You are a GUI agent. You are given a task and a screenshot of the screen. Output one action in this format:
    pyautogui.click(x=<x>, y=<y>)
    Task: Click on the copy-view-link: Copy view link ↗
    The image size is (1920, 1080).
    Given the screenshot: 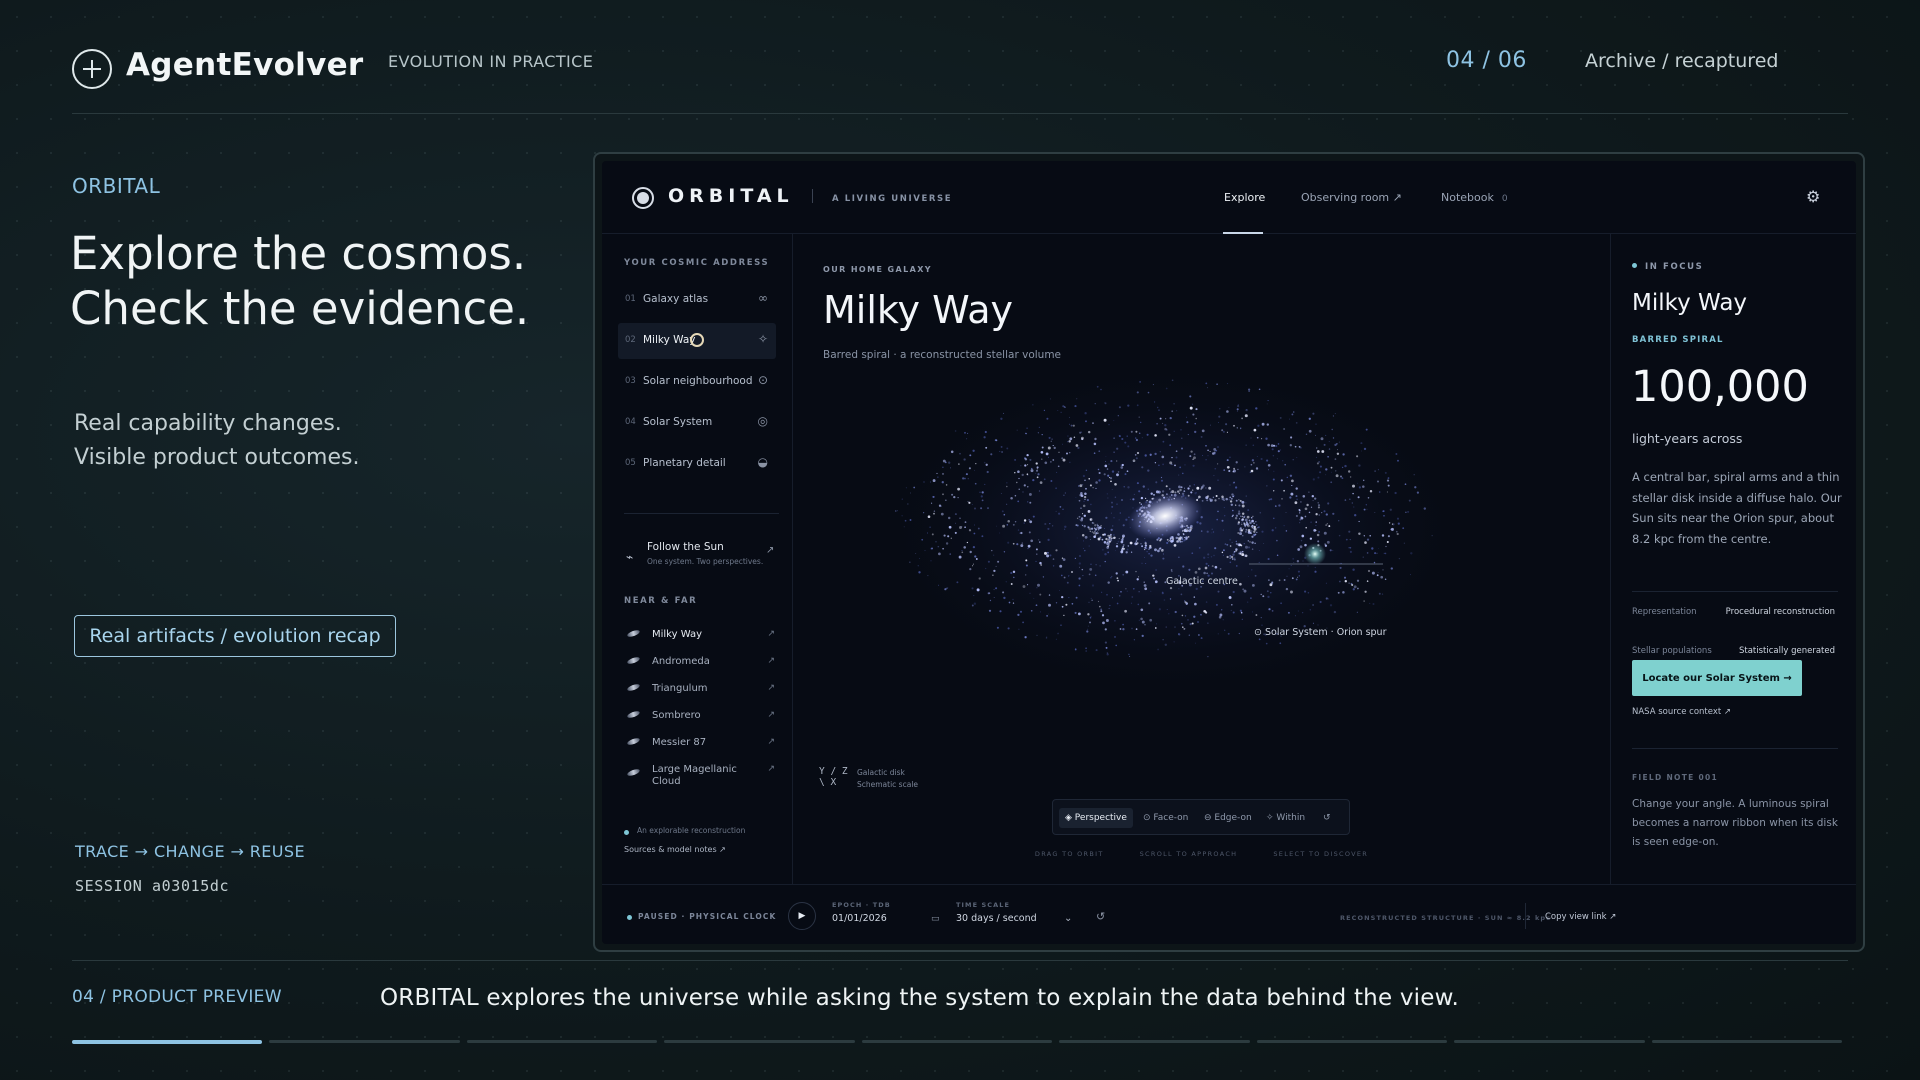 What is the action you would take?
    pyautogui.click(x=1580, y=917)
    